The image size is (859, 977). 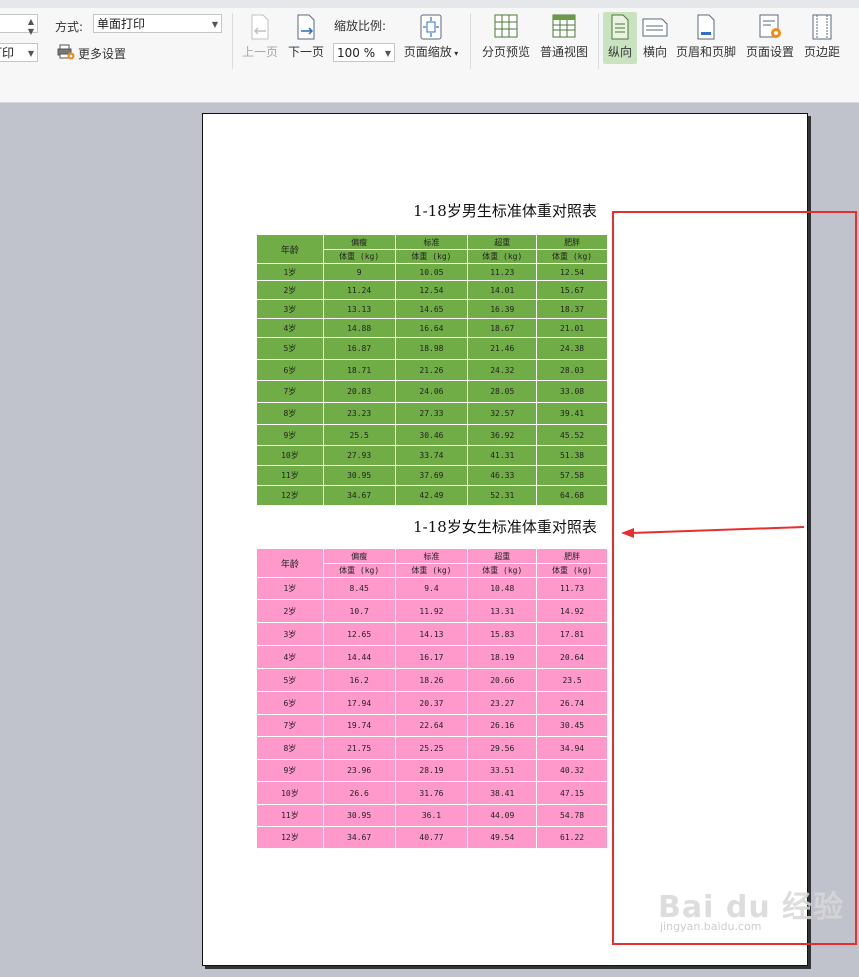 I want to click on weight-cell: 20.37, so click(x=431, y=703).